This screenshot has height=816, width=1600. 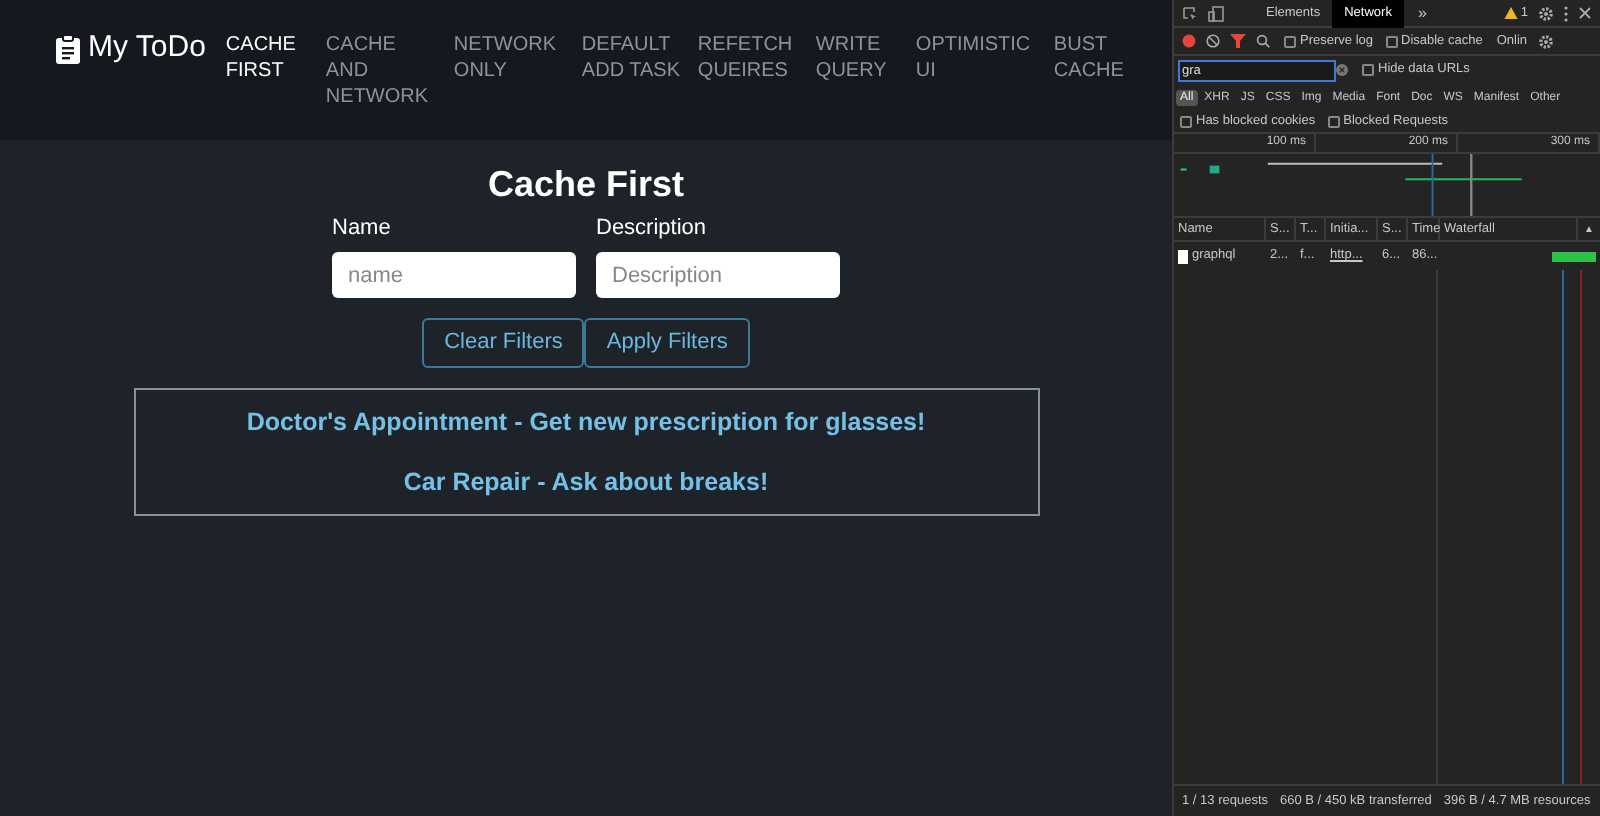 What do you see at coordinates (1216, 13) in the screenshot?
I see `device-icon` at bounding box center [1216, 13].